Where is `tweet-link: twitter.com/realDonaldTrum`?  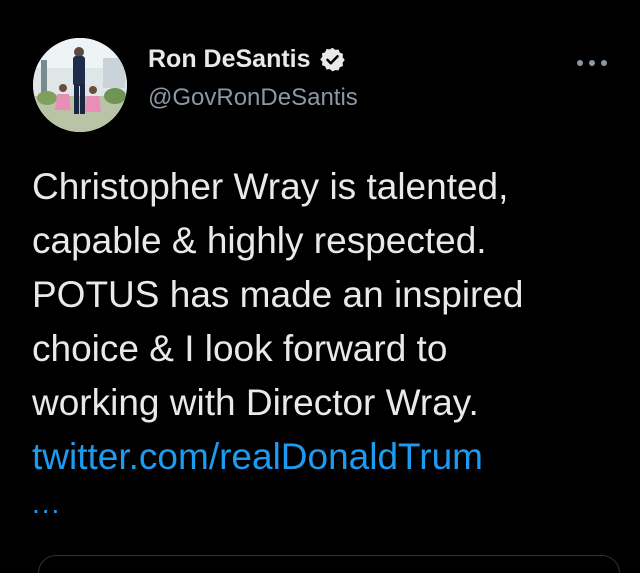
tweet-link: twitter.com/realDonaldTrum is located at coordinates (332, 457).